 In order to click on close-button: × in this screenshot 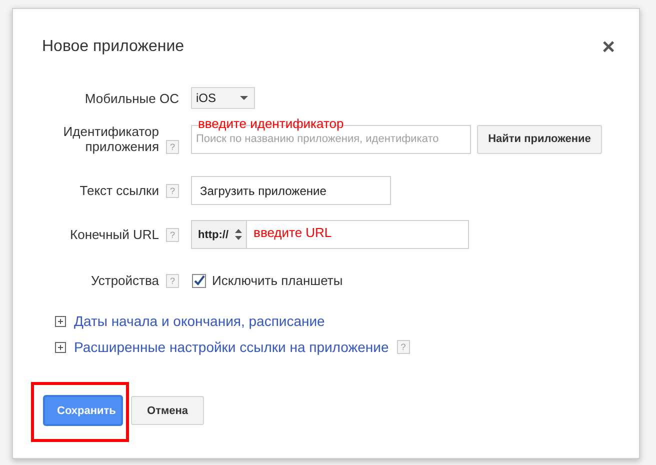, I will do `click(608, 47)`.